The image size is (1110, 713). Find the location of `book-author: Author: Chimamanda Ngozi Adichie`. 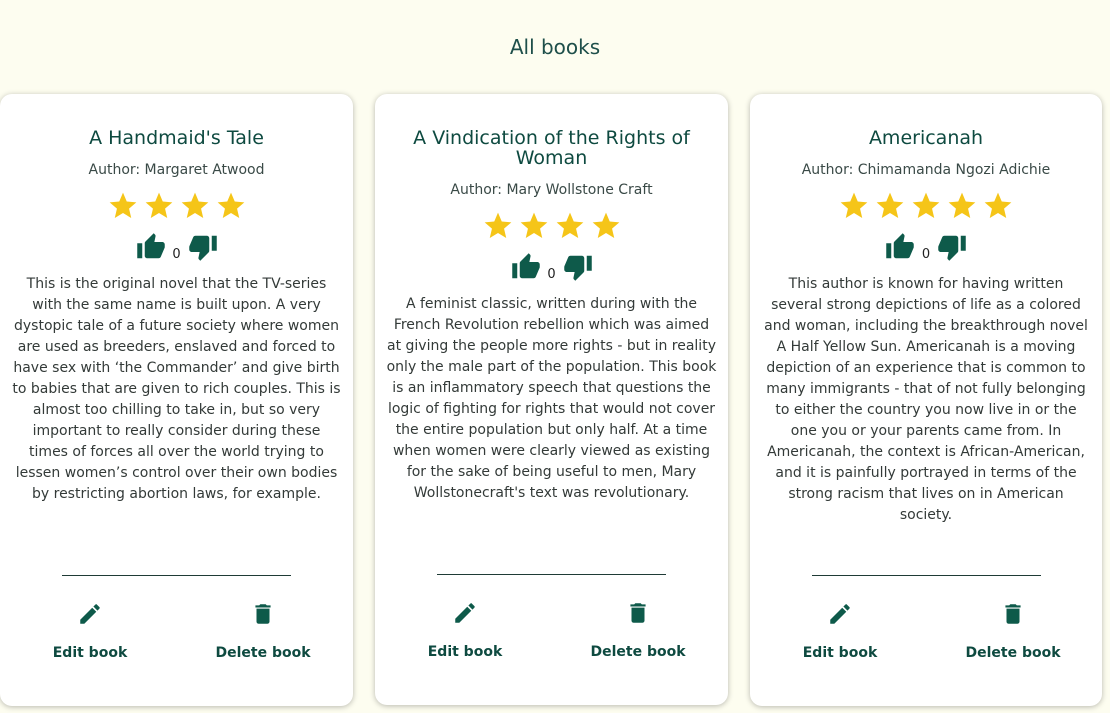

book-author: Author: Chimamanda Ngozi Adichie is located at coordinates (926, 170).